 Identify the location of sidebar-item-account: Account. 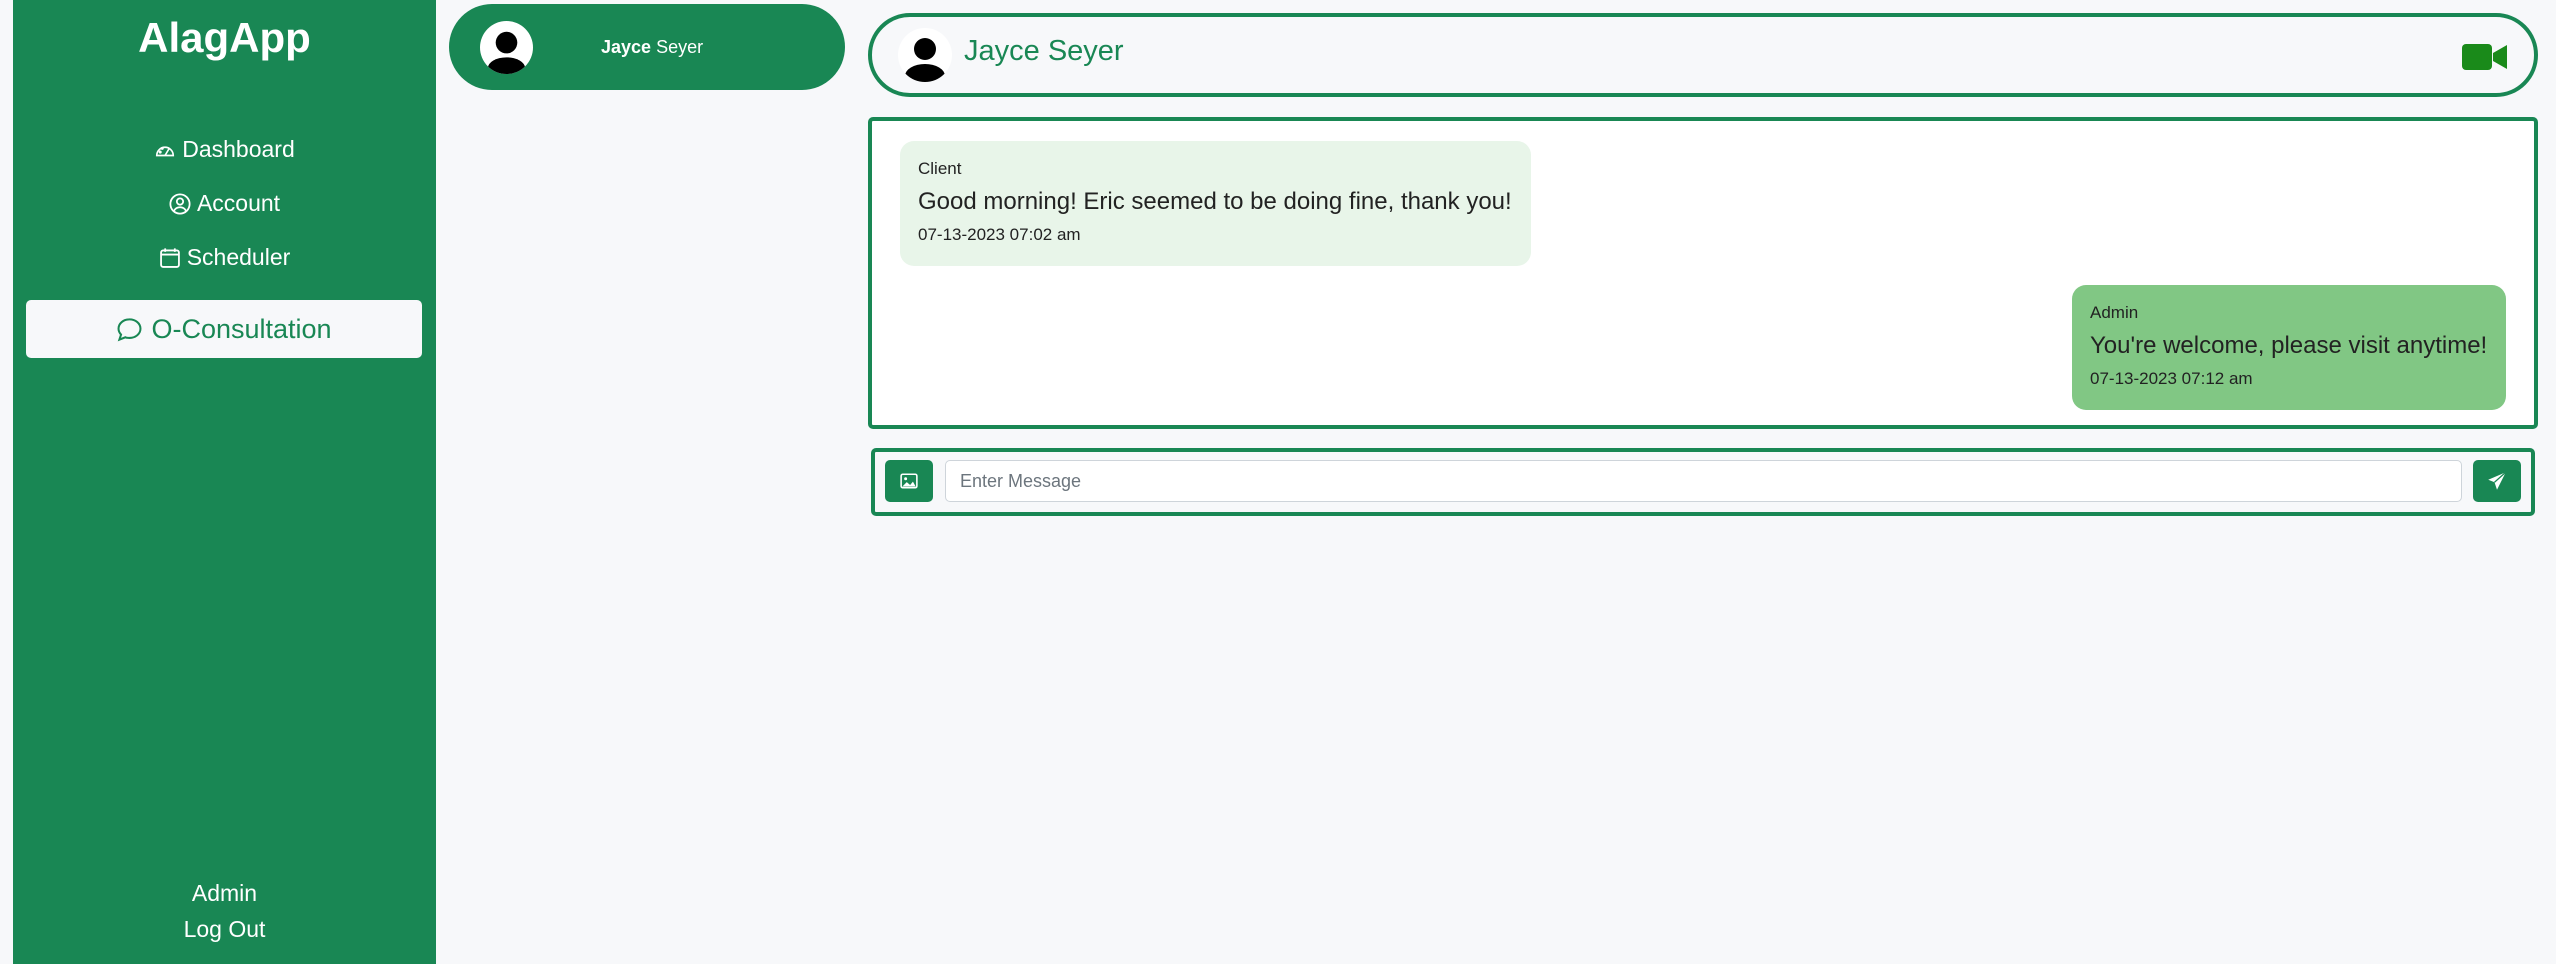
(224, 203).